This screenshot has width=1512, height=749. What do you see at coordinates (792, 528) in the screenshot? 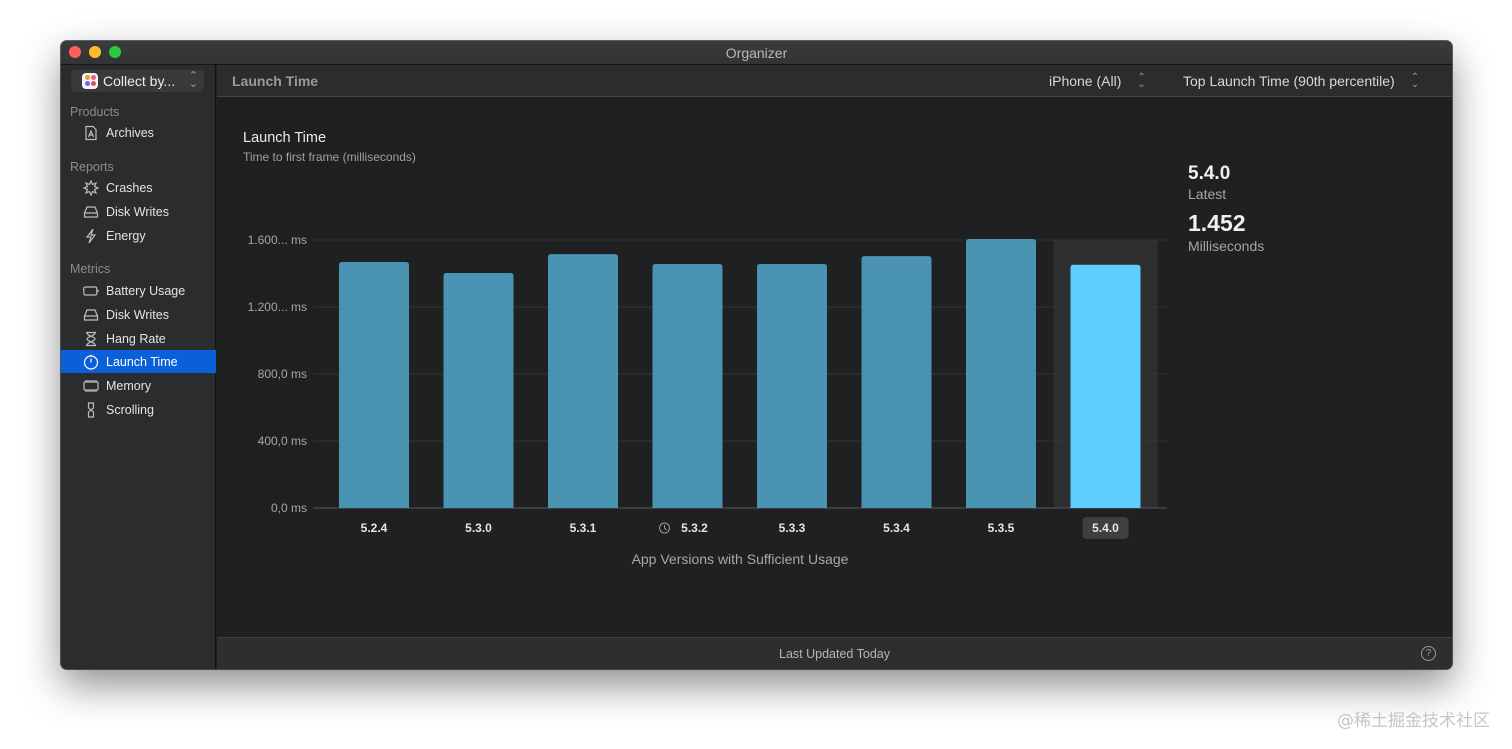
I see `x-tick-label: 5.3.3` at bounding box center [792, 528].